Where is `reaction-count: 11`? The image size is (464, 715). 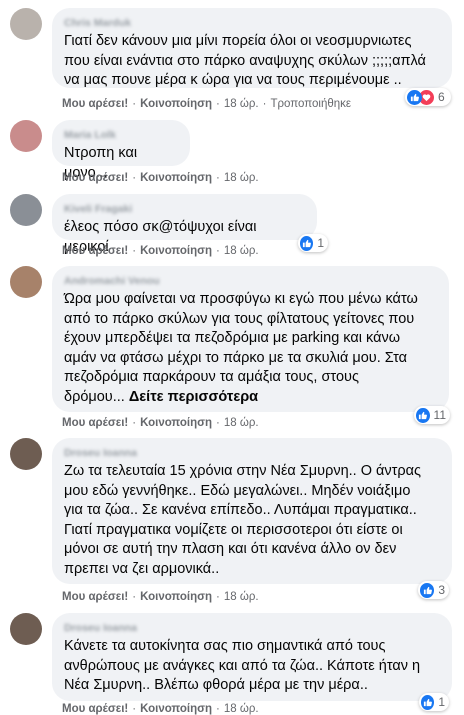 reaction-count: 11 is located at coordinates (439, 415).